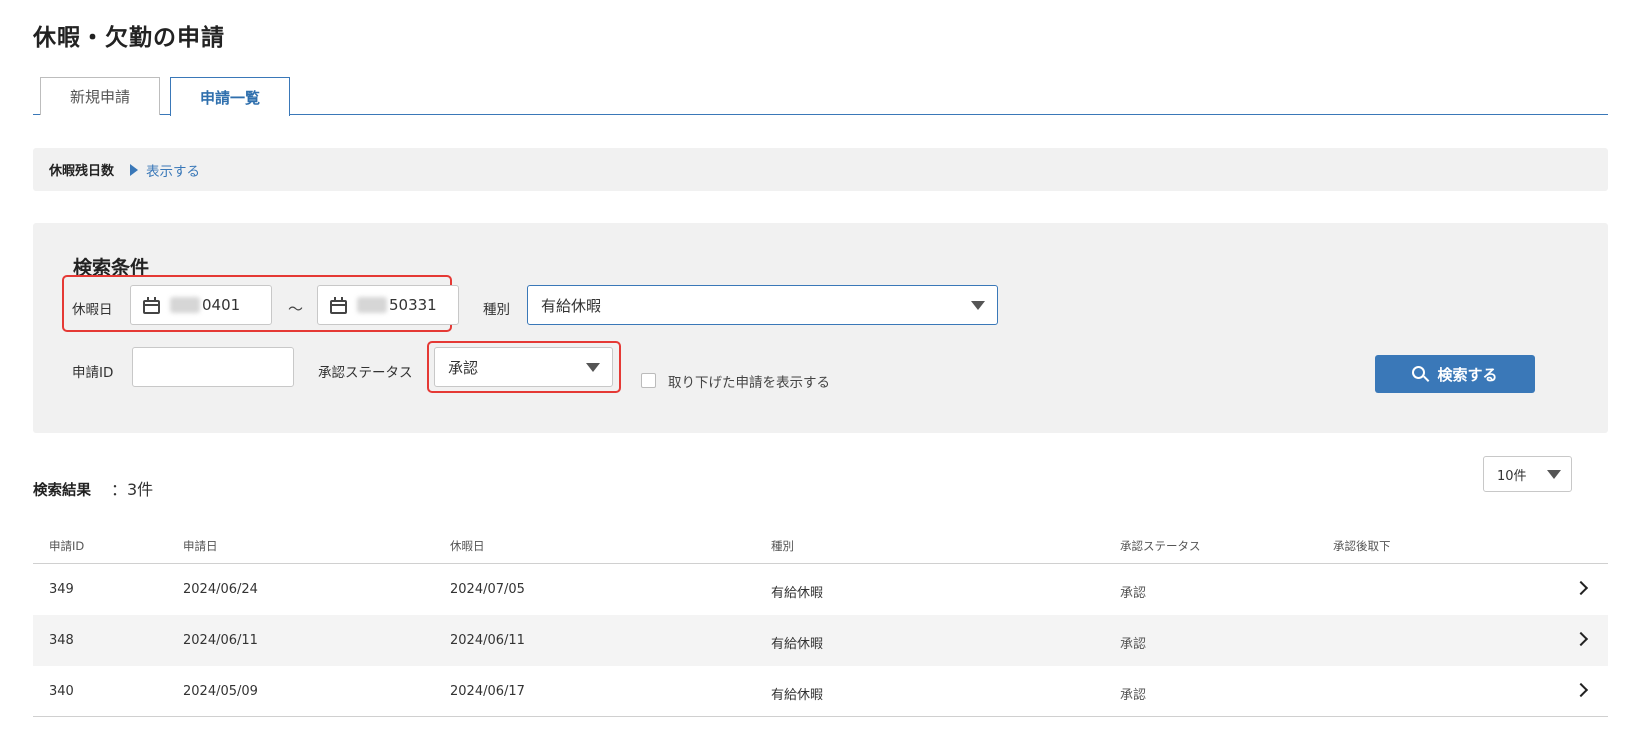 The image size is (1629, 749). I want to click on status-select: 承認, so click(523, 367).